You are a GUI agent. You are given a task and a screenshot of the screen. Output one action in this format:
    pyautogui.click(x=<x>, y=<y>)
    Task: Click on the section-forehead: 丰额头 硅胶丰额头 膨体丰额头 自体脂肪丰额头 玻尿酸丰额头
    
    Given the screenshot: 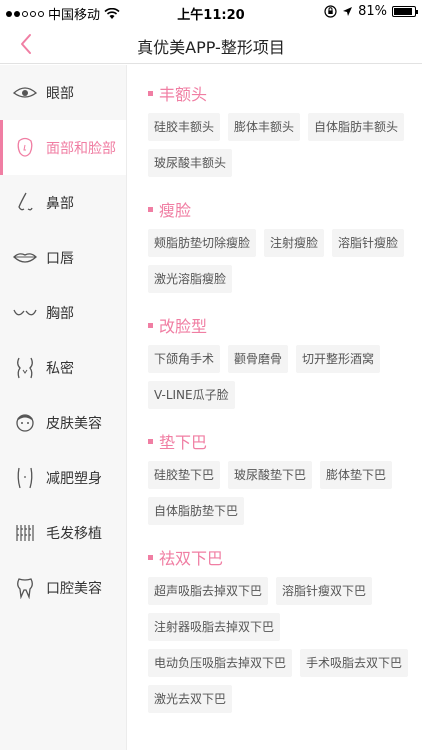 What is the action you would take?
    pyautogui.click(x=285, y=133)
    